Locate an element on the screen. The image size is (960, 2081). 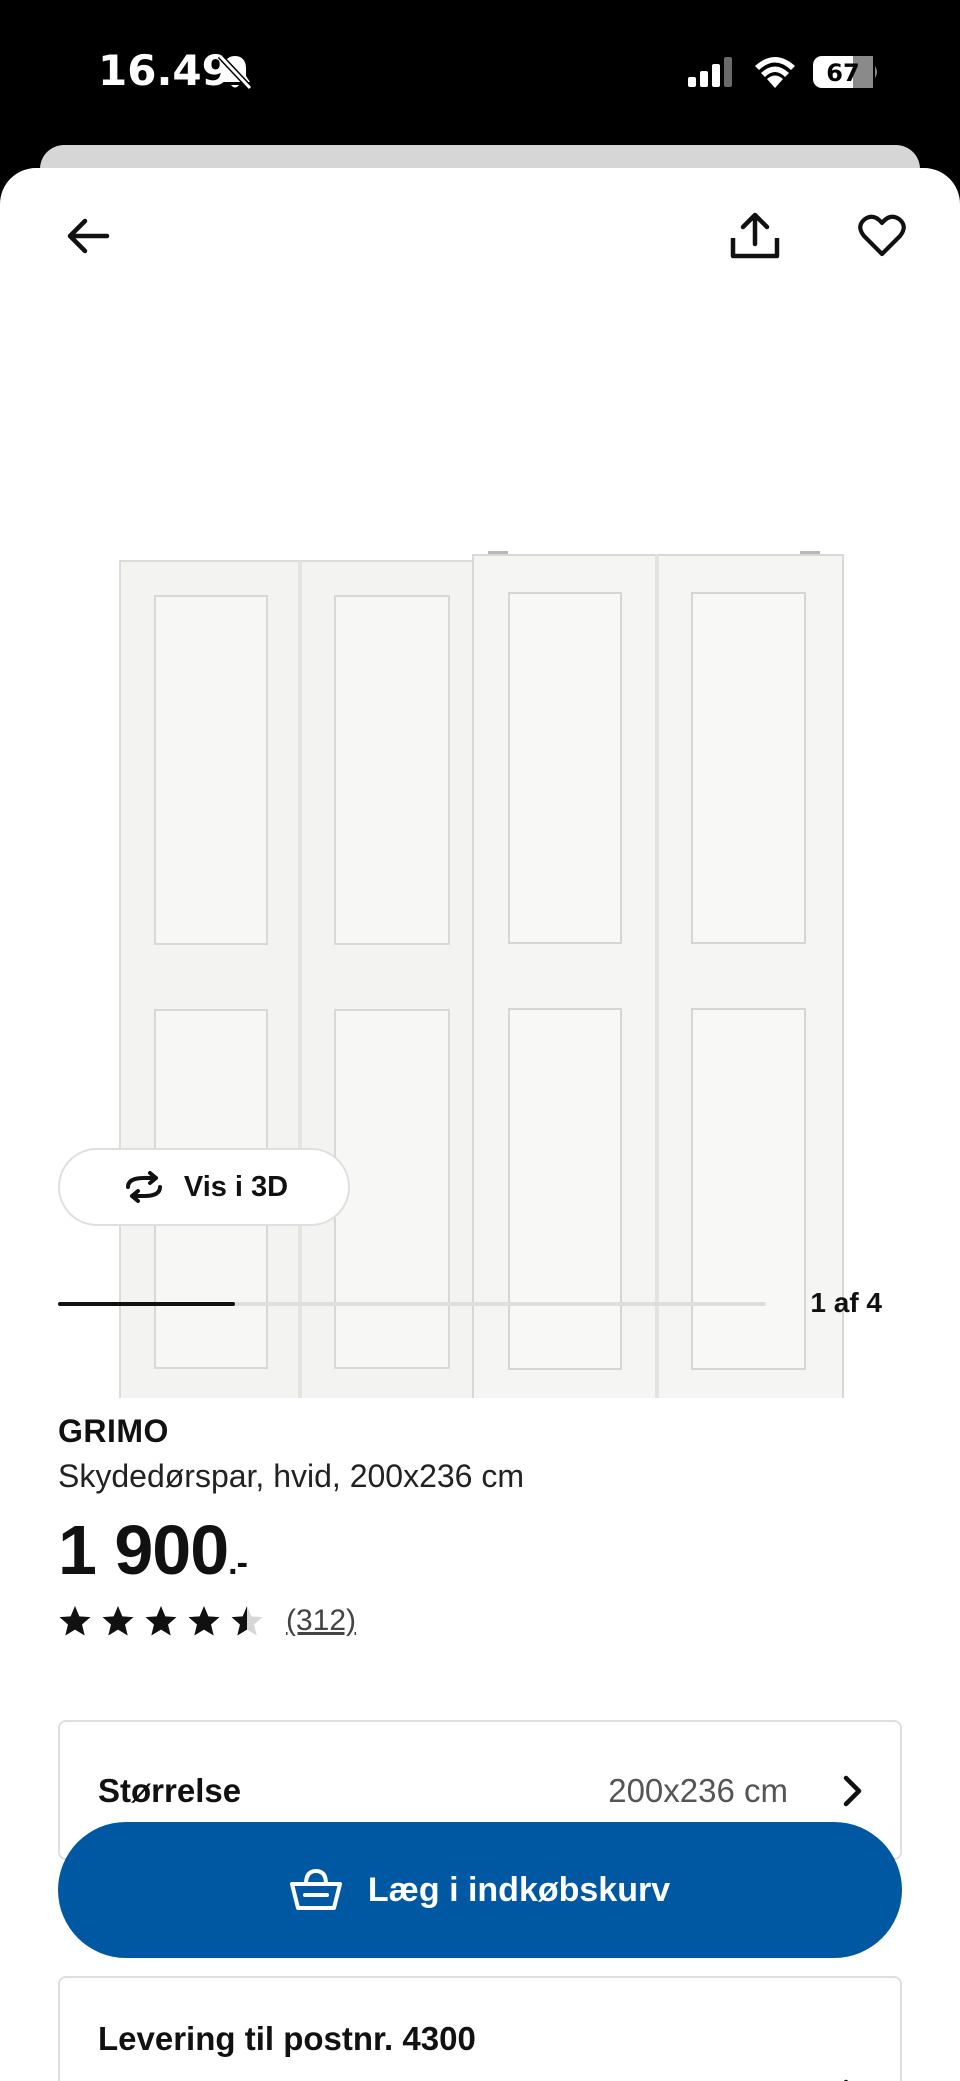
delivery-card: Levering til postnr. 4300 is located at coordinates (480, 2028).